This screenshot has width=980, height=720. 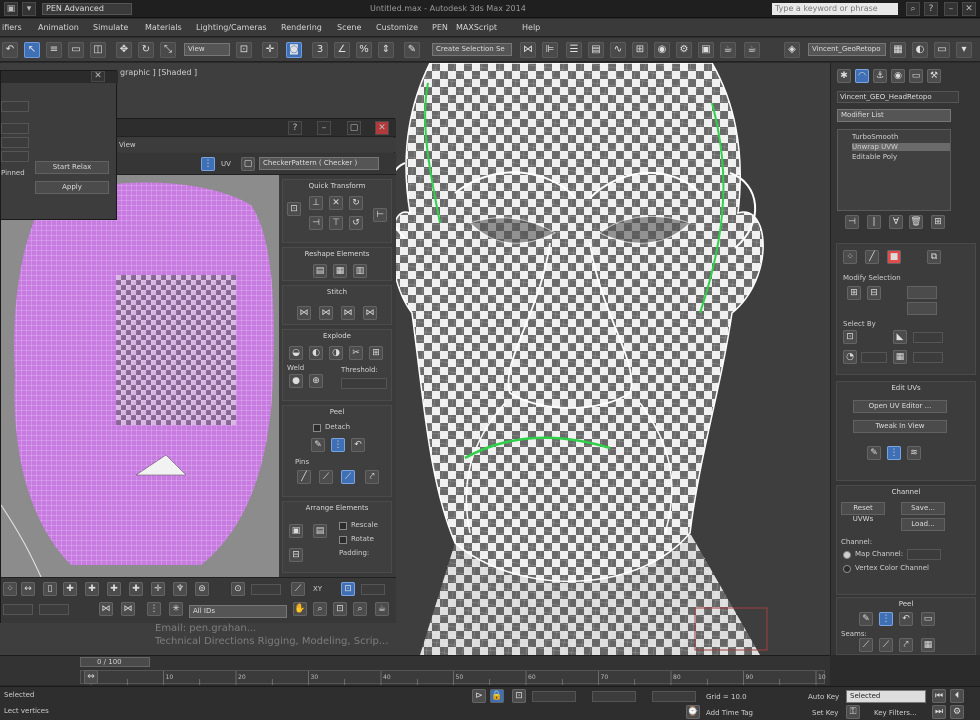 I want to click on flatten-by-smoothing-icon: ◐, so click(x=316, y=353).